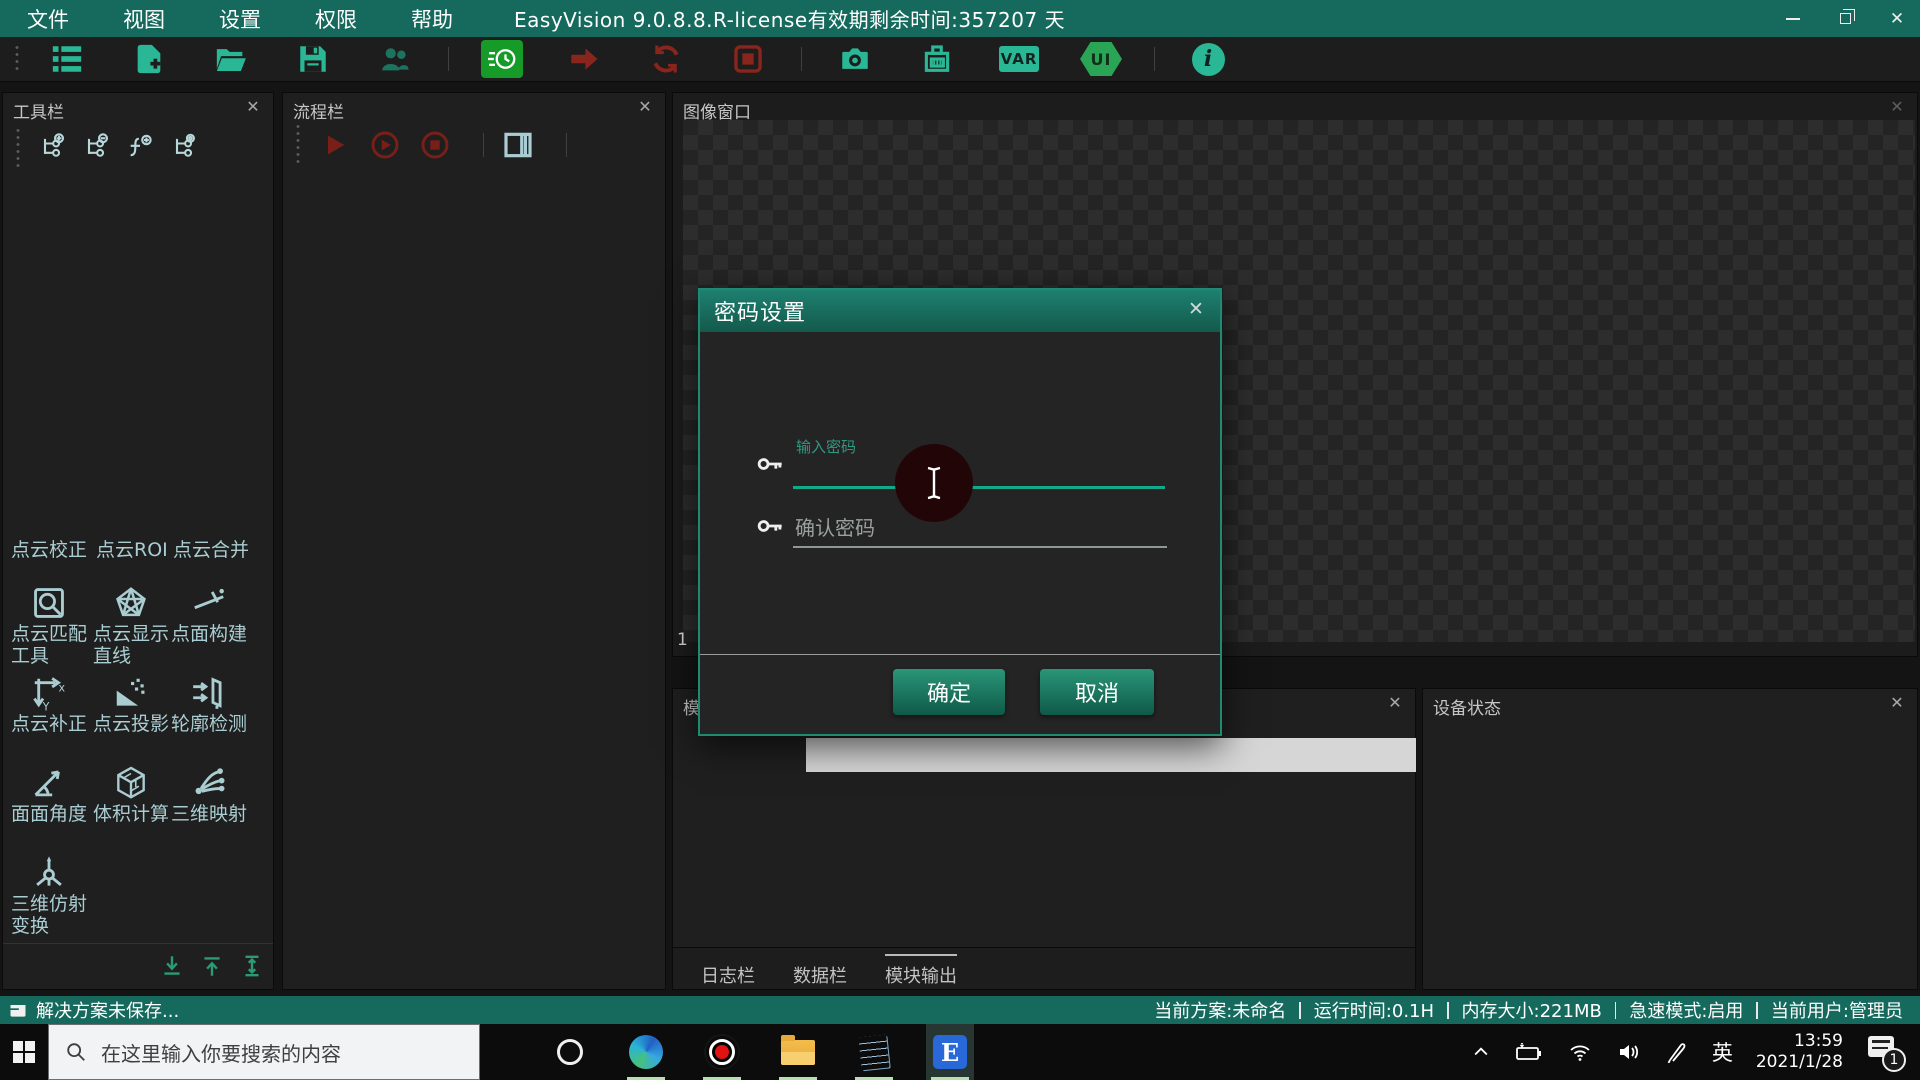 The image size is (1920, 1080). I want to click on flow-run-loop-button, so click(385, 145).